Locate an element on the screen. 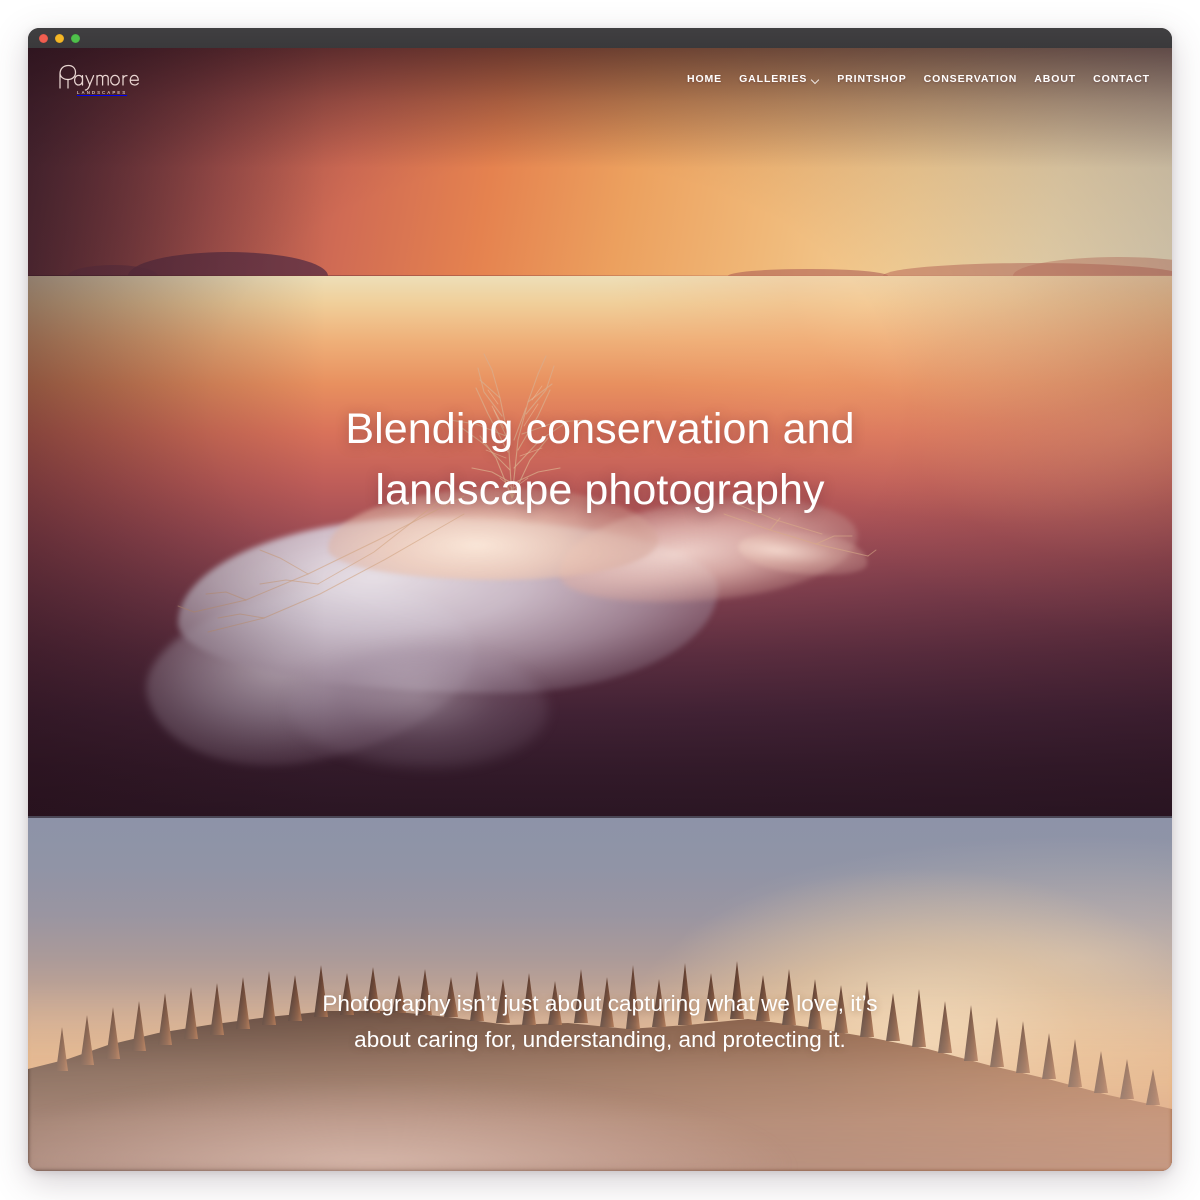  window-titlebar is located at coordinates (600, 38).